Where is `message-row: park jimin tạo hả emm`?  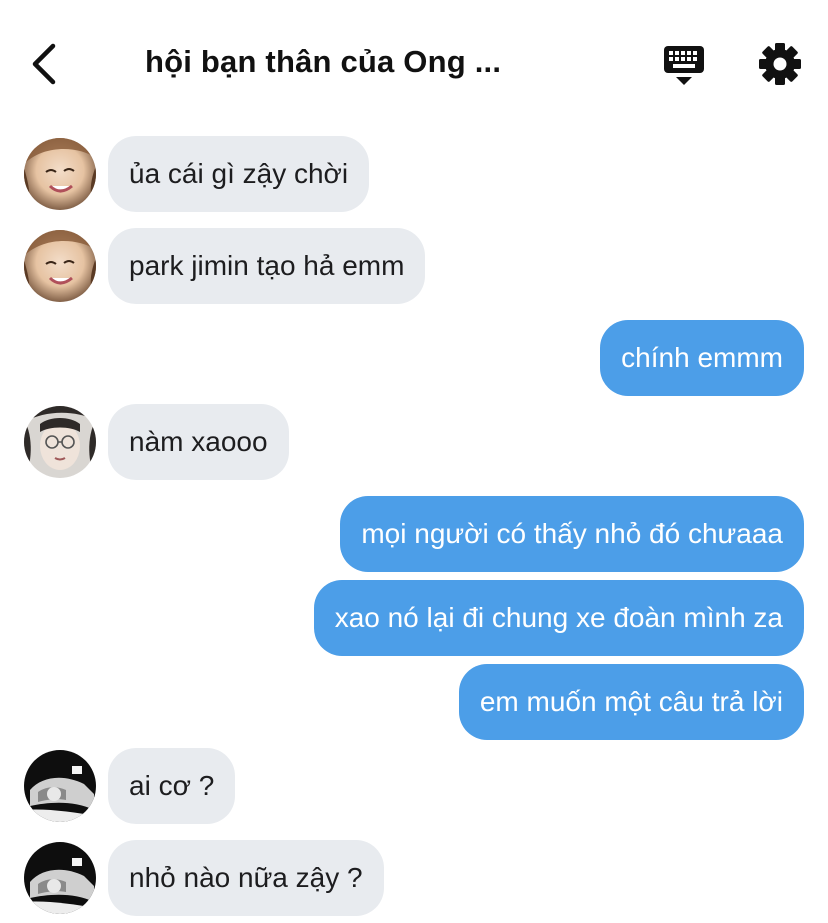
message-row: park jimin tạo hả emm is located at coordinates (414, 266).